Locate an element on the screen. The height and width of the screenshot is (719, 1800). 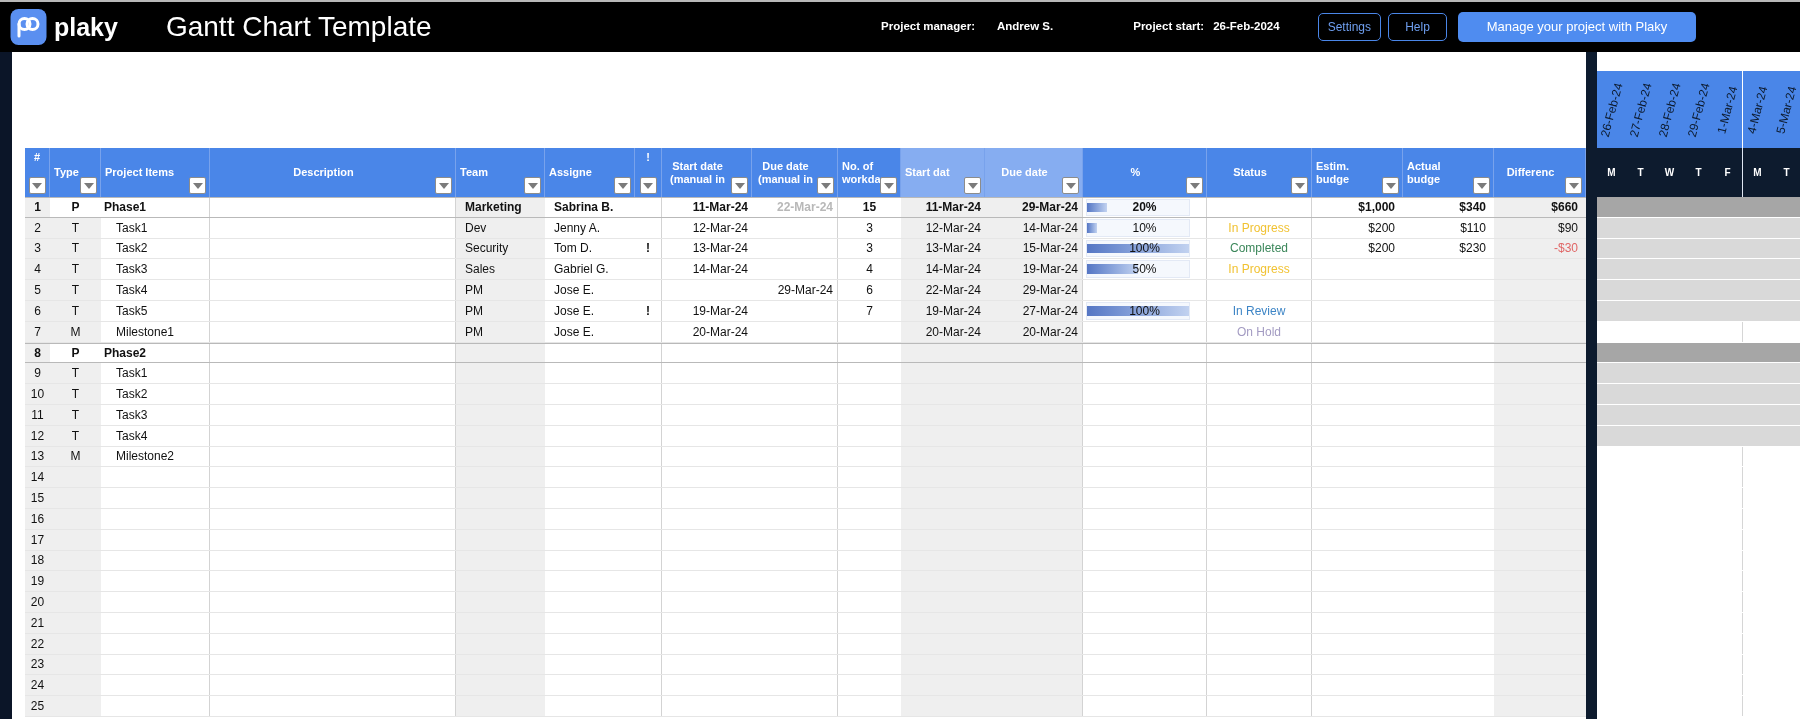
row-number: 1 is located at coordinates (37, 208).